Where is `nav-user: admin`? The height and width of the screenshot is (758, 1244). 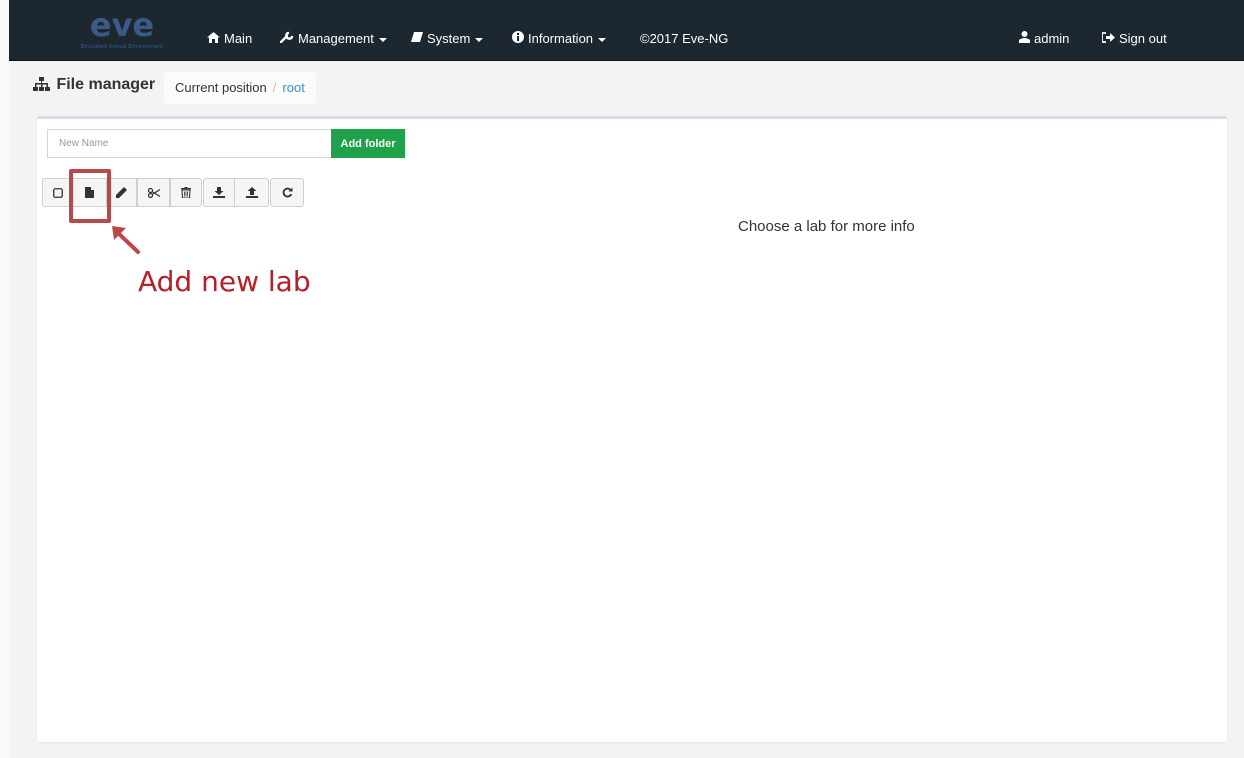 nav-user: admin is located at coordinates (1044, 30).